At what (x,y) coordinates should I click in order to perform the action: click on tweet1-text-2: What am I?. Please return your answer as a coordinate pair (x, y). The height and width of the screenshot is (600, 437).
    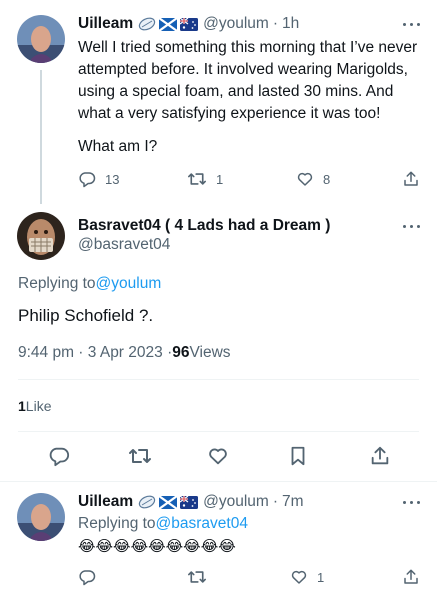
    Looking at the image, I should click on (118, 146).